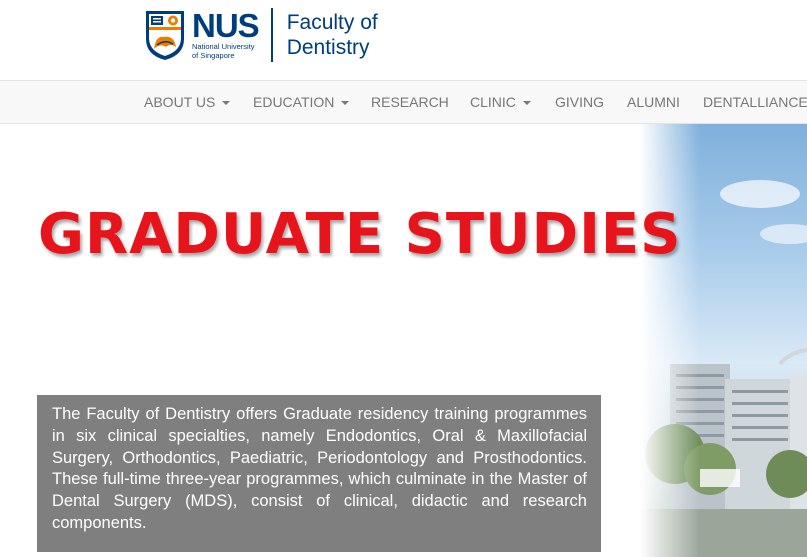 This screenshot has height=557, width=807. Describe the element at coordinates (328, 47) in the screenshot. I see `faculty-name-line2: Dentistry` at that location.